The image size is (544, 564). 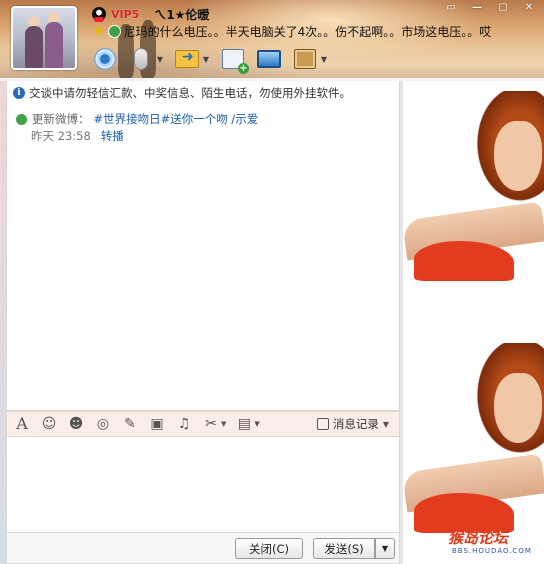 I want to click on maximize-icon: ▢, so click(x=503, y=7).